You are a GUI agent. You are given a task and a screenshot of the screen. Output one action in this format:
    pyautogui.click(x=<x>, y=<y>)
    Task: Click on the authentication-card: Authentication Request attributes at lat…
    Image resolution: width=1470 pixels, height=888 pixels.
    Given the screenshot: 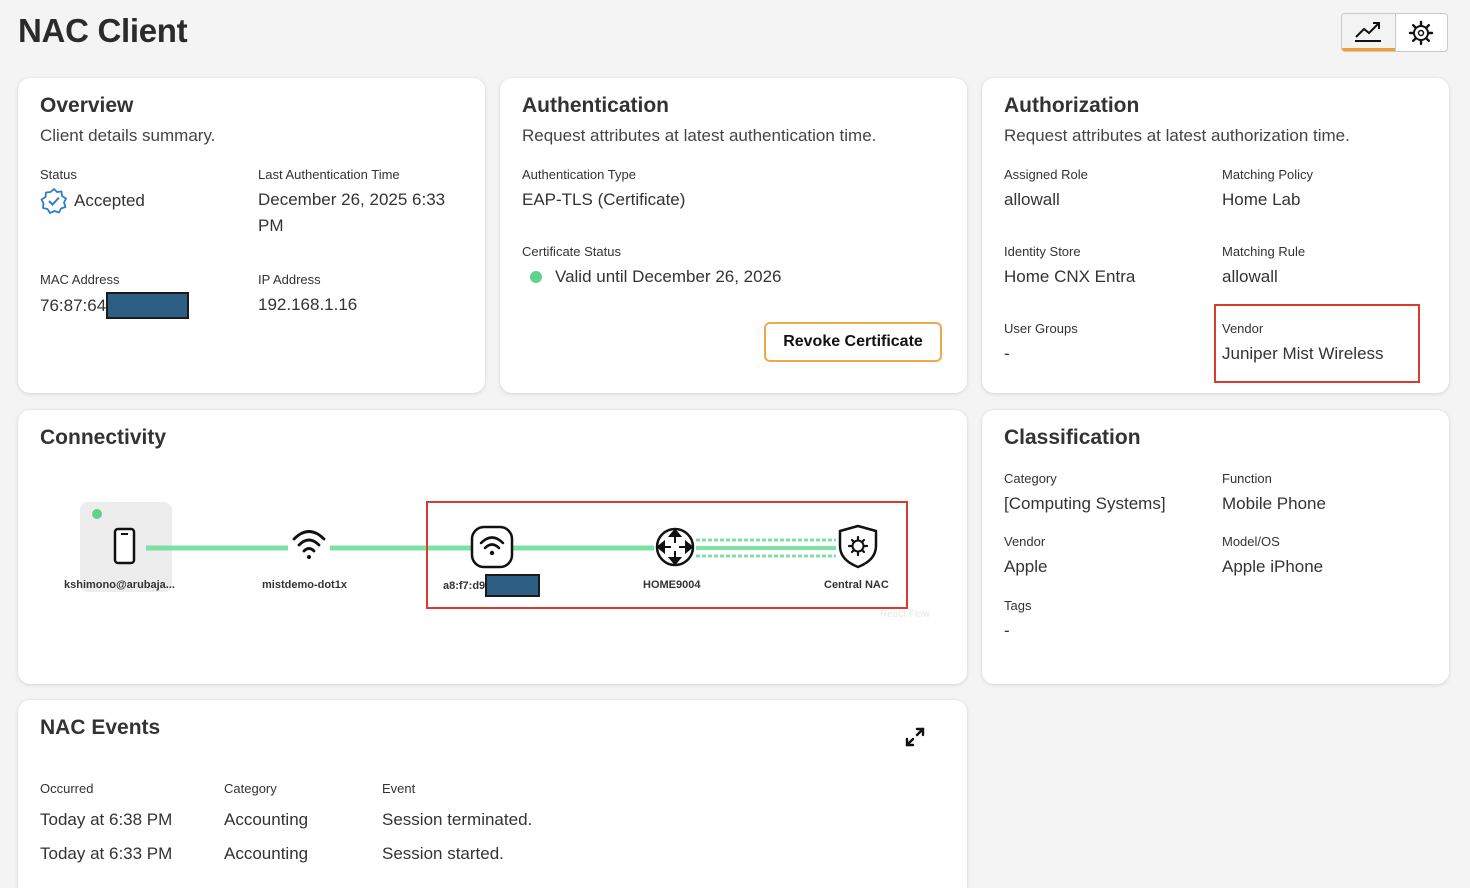 What is the action you would take?
    pyautogui.click(x=733, y=235)
    